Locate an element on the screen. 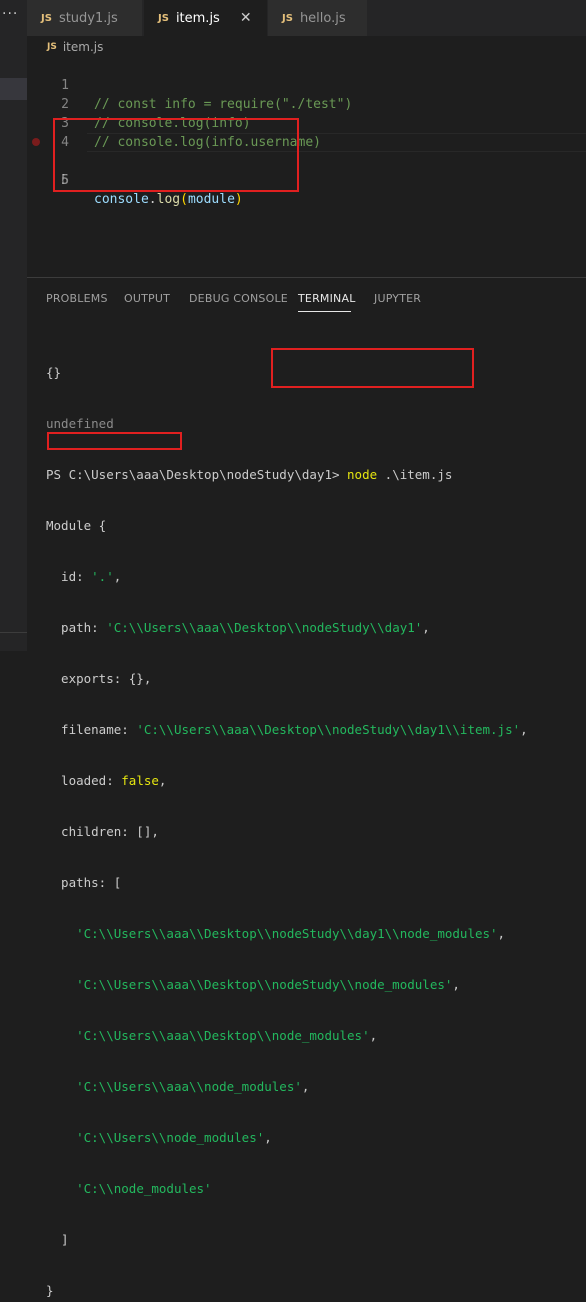 Image resolution: width=586 pixels, height=1302 pixels. tab-hello: JS hello.js is located at coordinates (318, 18).